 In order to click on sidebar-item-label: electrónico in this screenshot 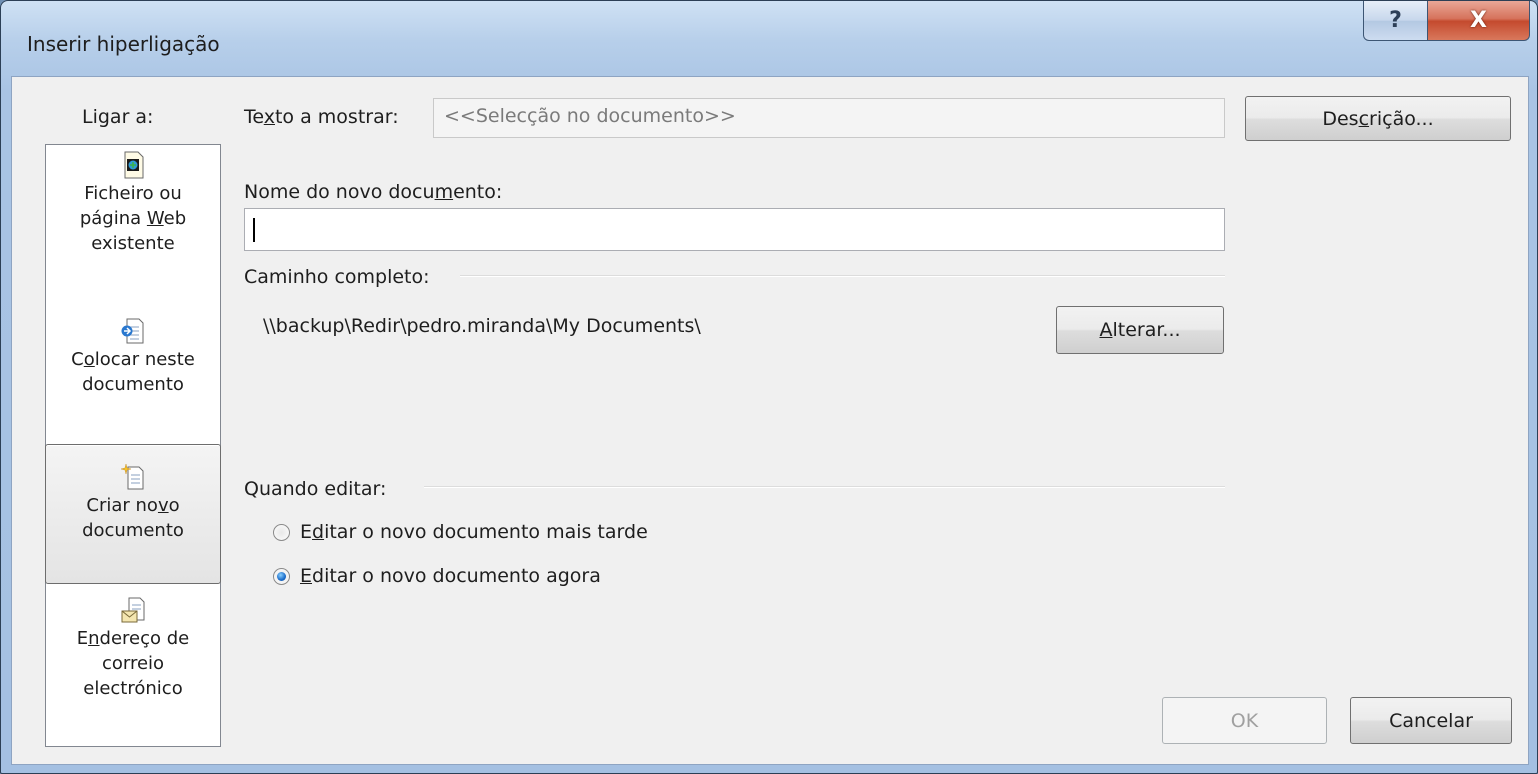, I will do `click(133, 688)`.